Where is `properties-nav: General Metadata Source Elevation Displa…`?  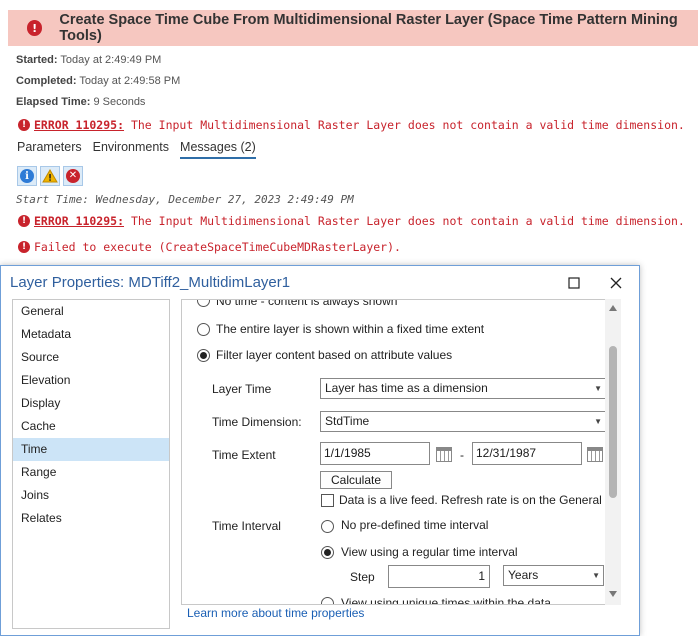
properties-nav: General Metadata Source Elevation Displa… is located at coordinates (91, 464).